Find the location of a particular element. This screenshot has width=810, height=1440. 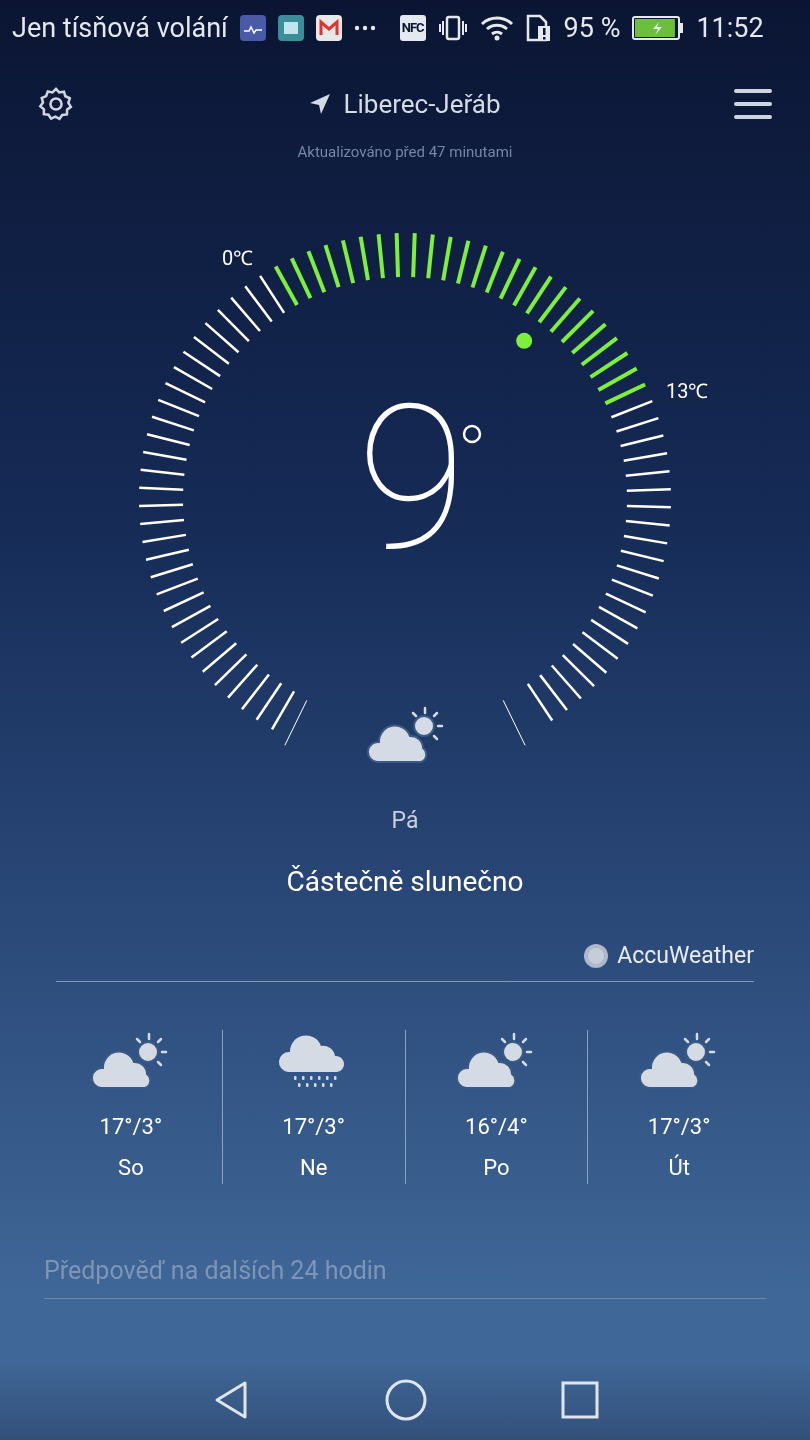

degree-icon is located at coordinates (472, 434).